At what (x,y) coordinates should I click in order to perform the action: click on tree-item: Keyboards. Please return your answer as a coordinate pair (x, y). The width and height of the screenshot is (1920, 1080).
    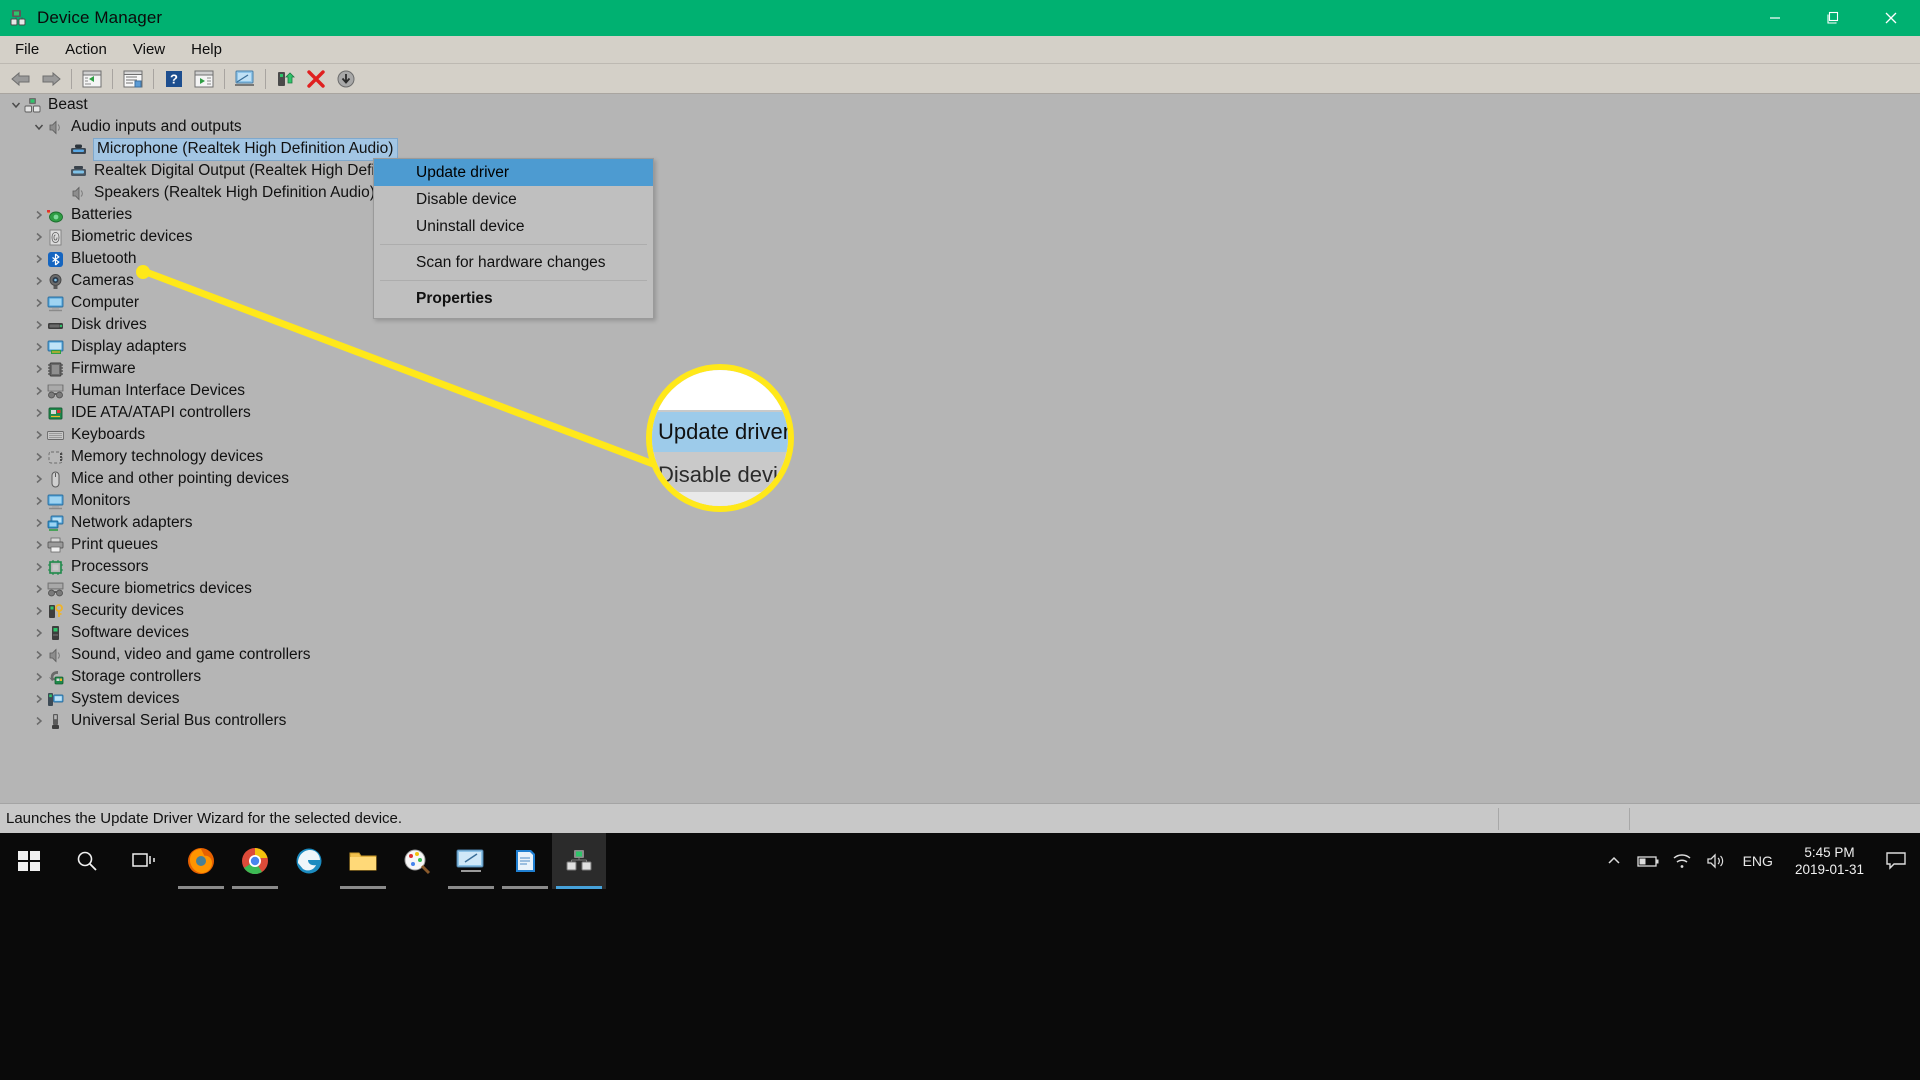
    Looking at the image, I should click on (960, 435).